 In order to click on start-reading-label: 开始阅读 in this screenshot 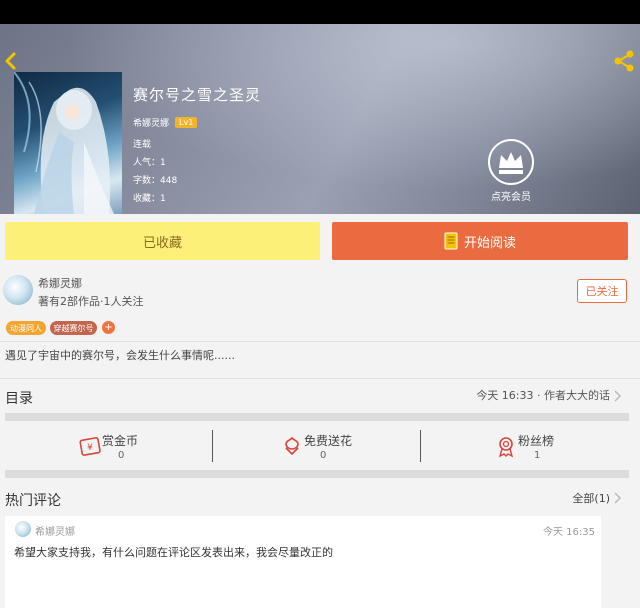, I will do `click(489, 243)`.